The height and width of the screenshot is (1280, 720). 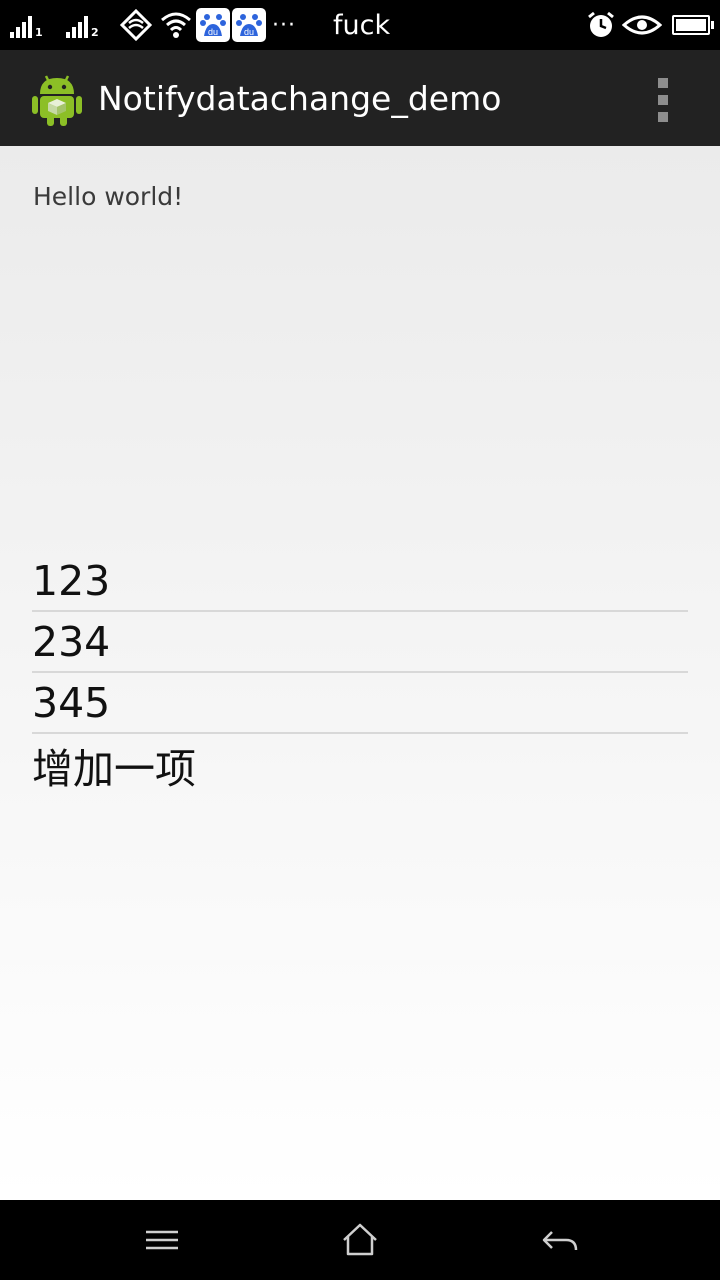 I want to click on status-bar: 1 2 du du ··· fuck, so click(x=360, y=25).